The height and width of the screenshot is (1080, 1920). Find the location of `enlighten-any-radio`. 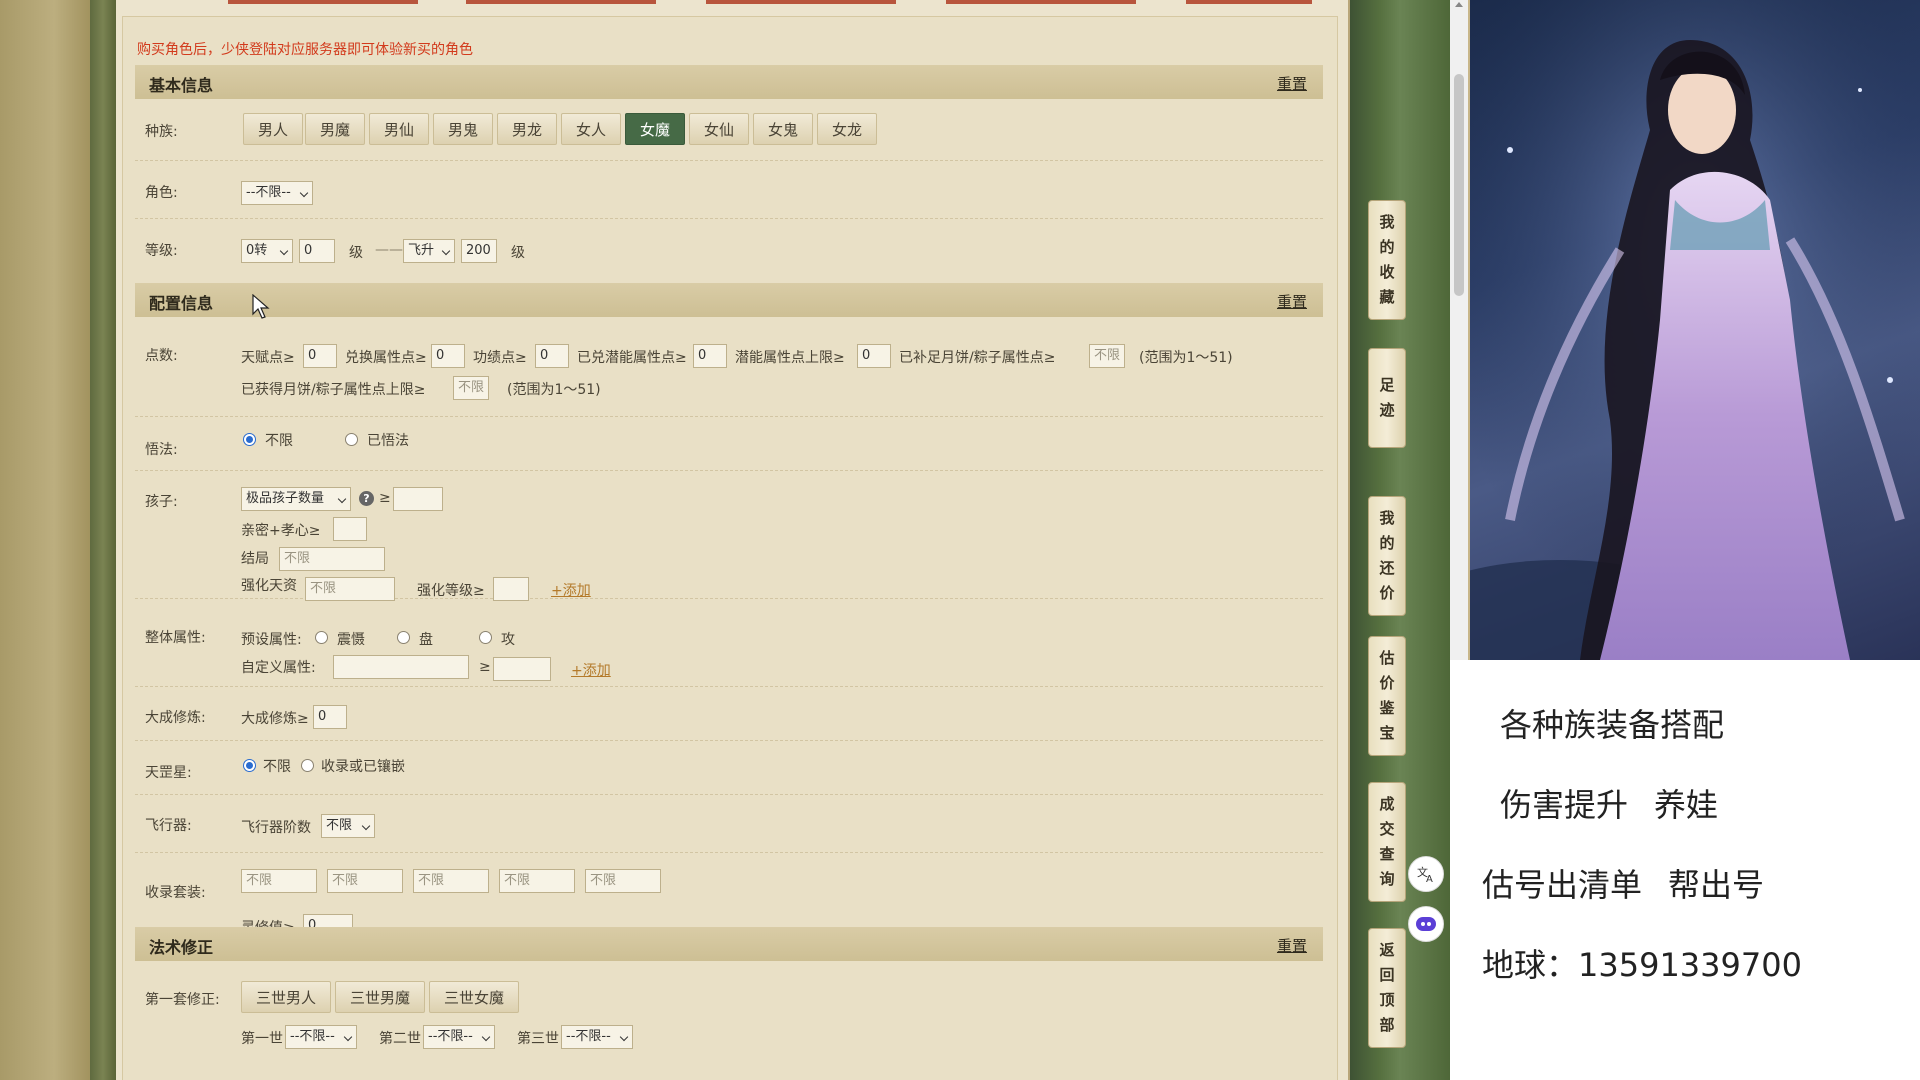

enlighten-any-radio is located at coordinates (249, 439).